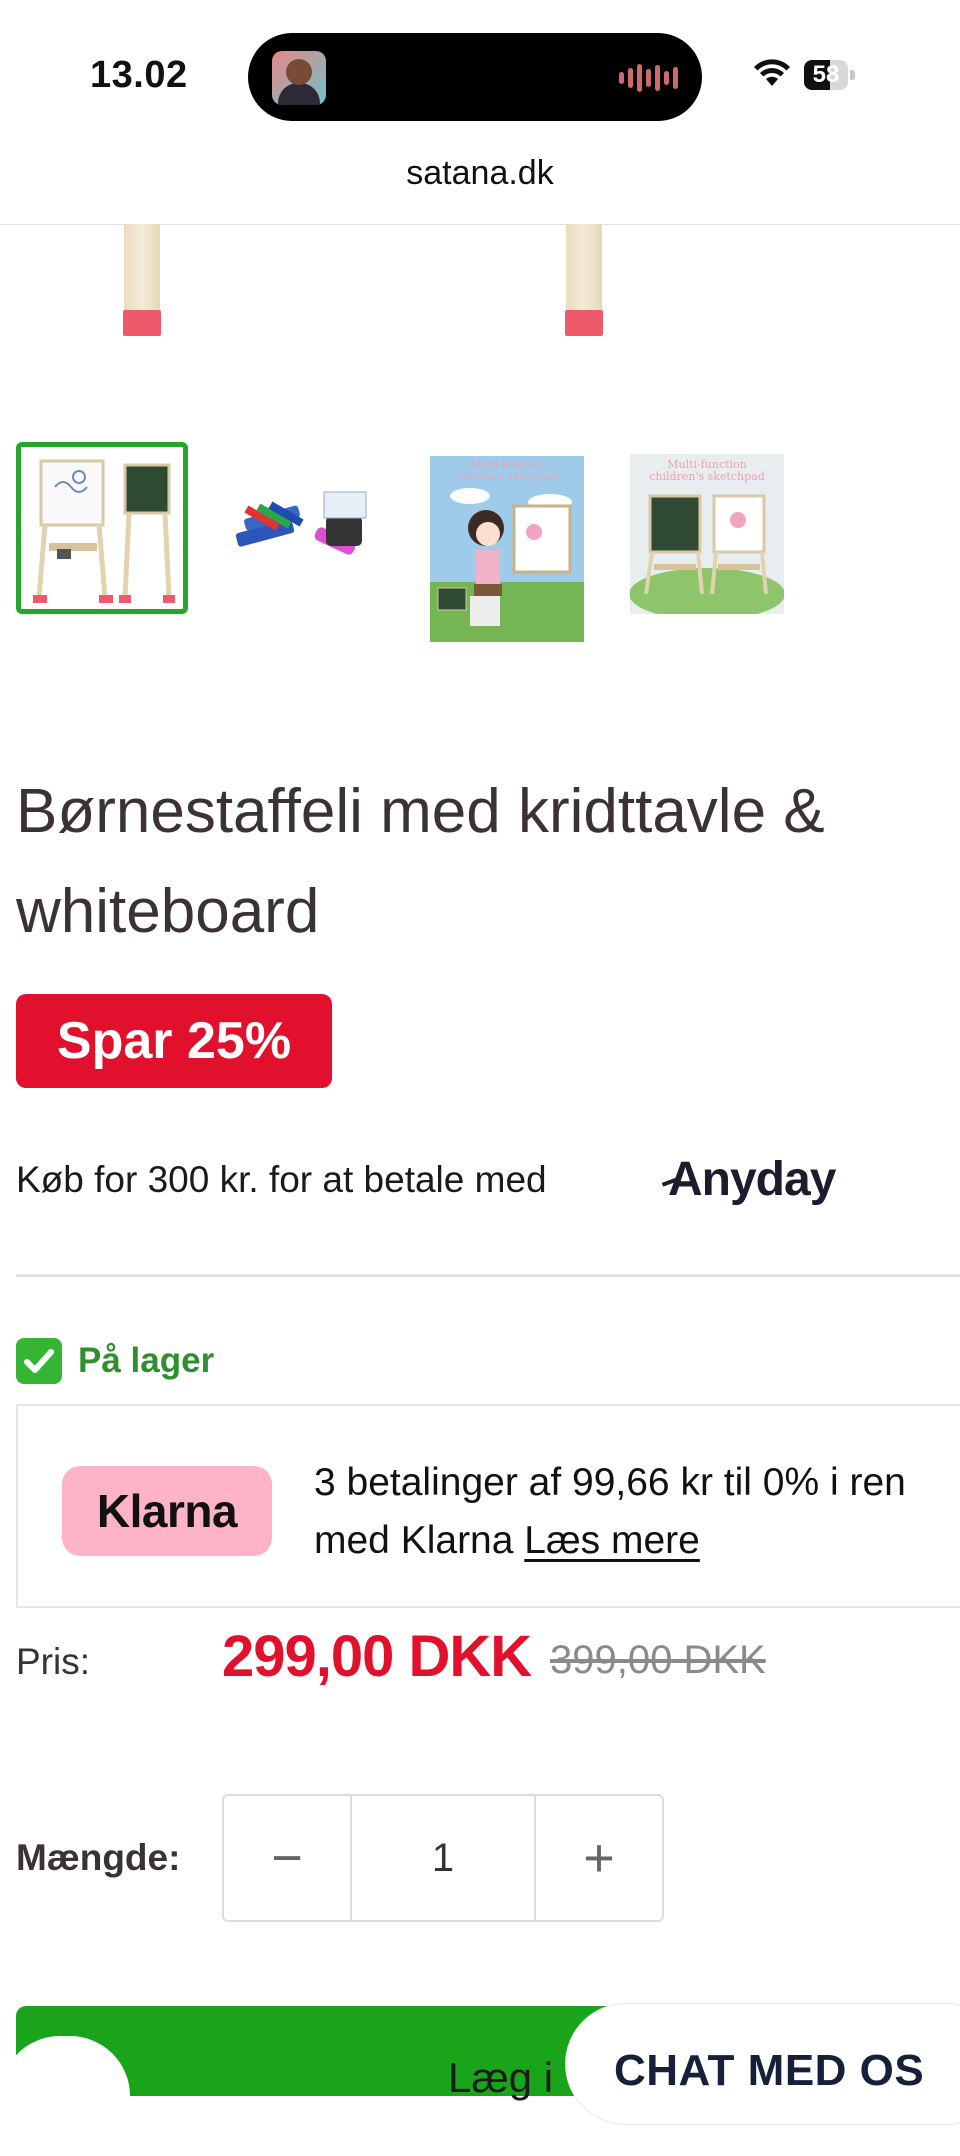  I want to click on klarna-text-line1: 3 betalinger af 99,66 kr til 0% i ren, so click(610, 1482).